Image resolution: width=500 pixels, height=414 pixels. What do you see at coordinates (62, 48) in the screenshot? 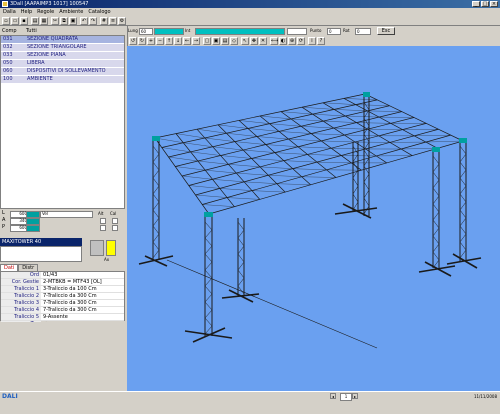
I see `list-item: 032 SEZIONE TRIANGOLARE` at bounding box center [62, 48].